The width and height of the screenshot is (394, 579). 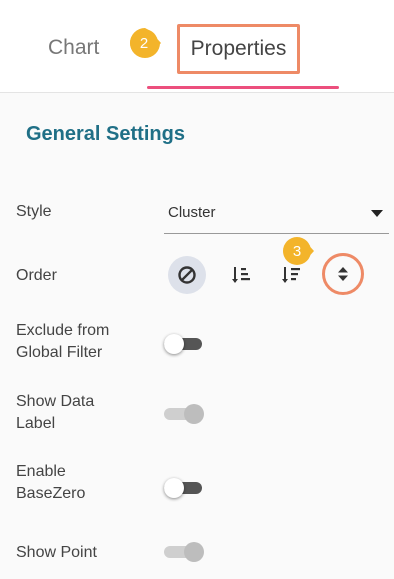 What do you see at coordinates (192, 212) in the screenshot?
I see `style-select-value: Cluster` at bounding box center [192, 212].